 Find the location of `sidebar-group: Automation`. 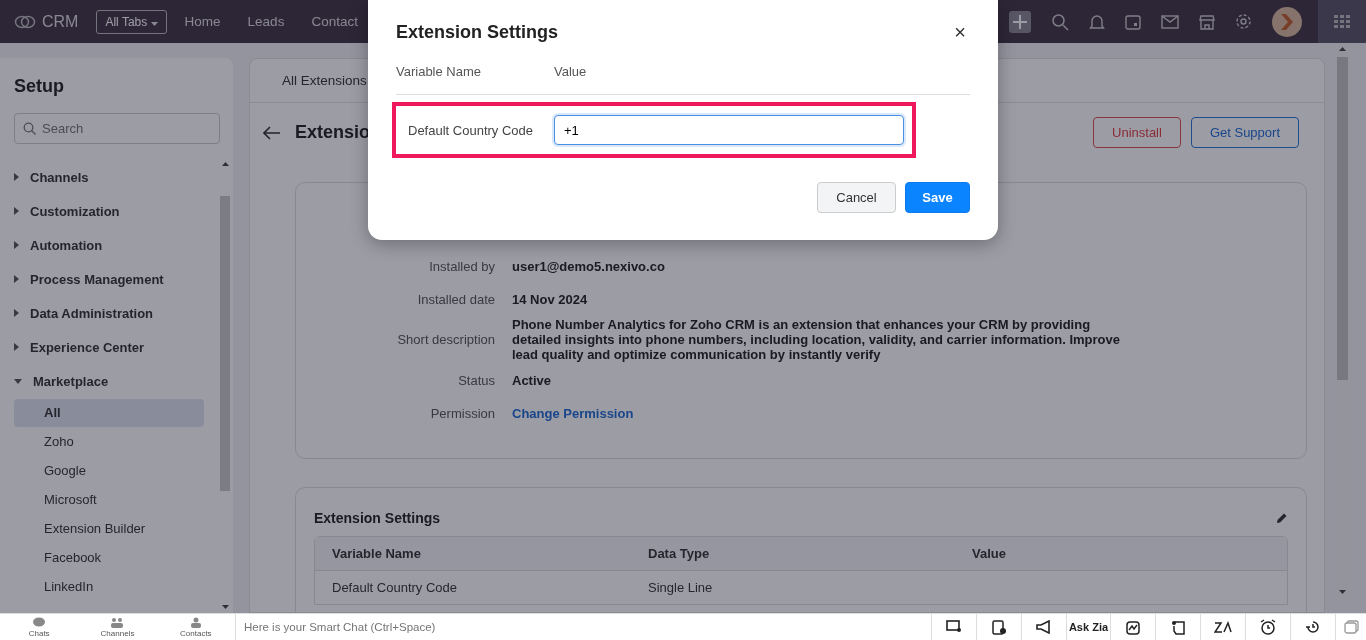

sidebar-group: Automation is located at coordinates (123, 245).